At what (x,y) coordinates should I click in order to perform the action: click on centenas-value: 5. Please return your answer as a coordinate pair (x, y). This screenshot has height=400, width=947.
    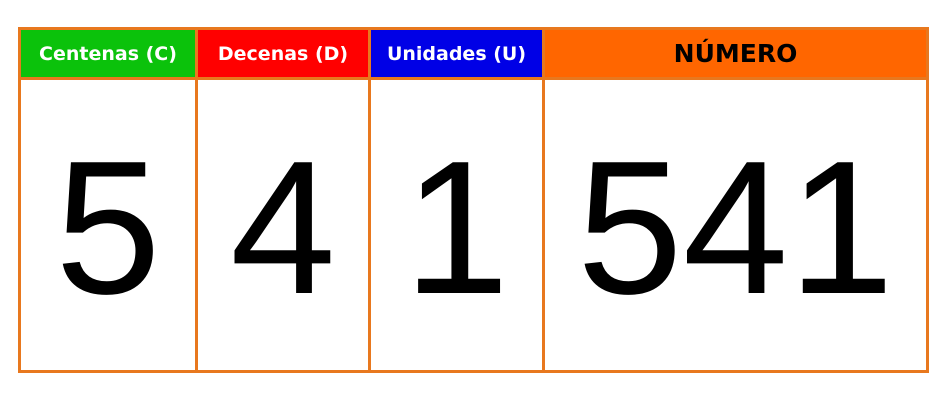
    Looking at the image, I should click on (108, 223).